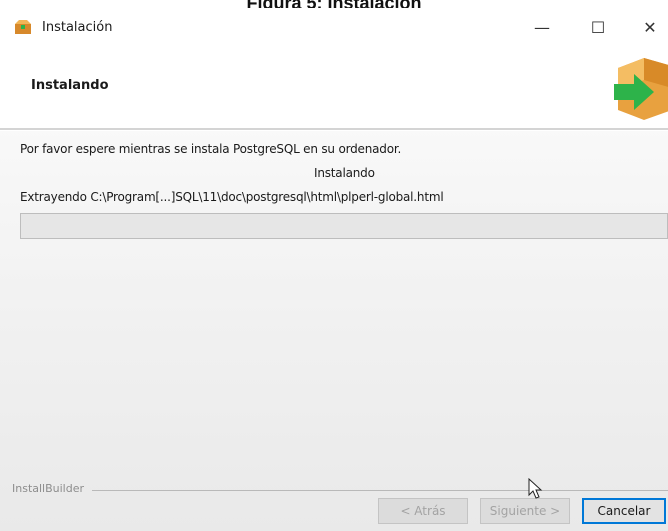  I want to click on header-divider, so click(334, 129).